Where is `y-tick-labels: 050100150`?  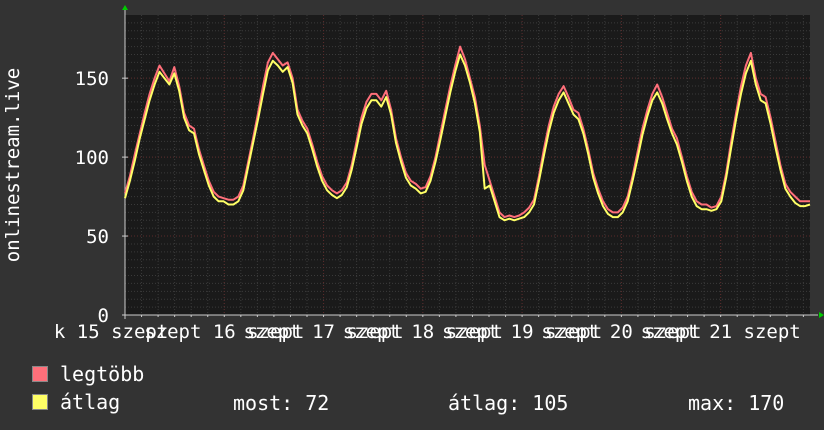
y-tick-labels: 050100150 is located at coordinates (92, 197).